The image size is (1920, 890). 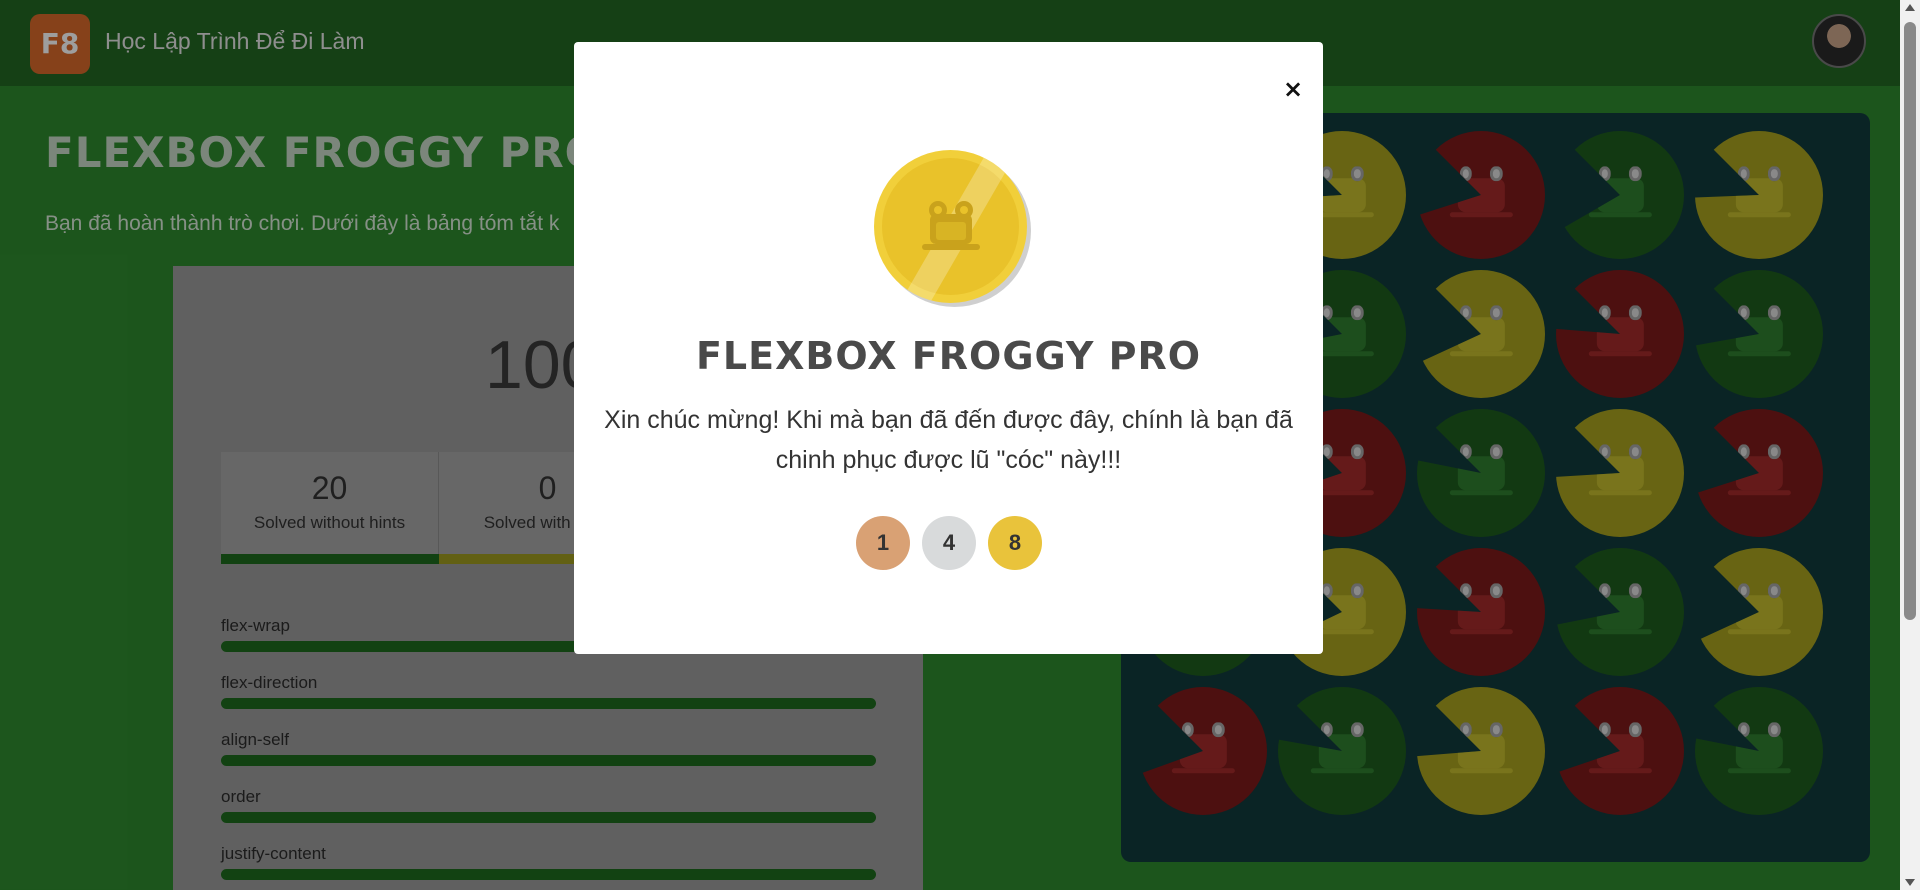 What do you see at coordinates (1293, 89) in the screenshot?
I see `close-icon: ×` at bounding box center [1293, 89].